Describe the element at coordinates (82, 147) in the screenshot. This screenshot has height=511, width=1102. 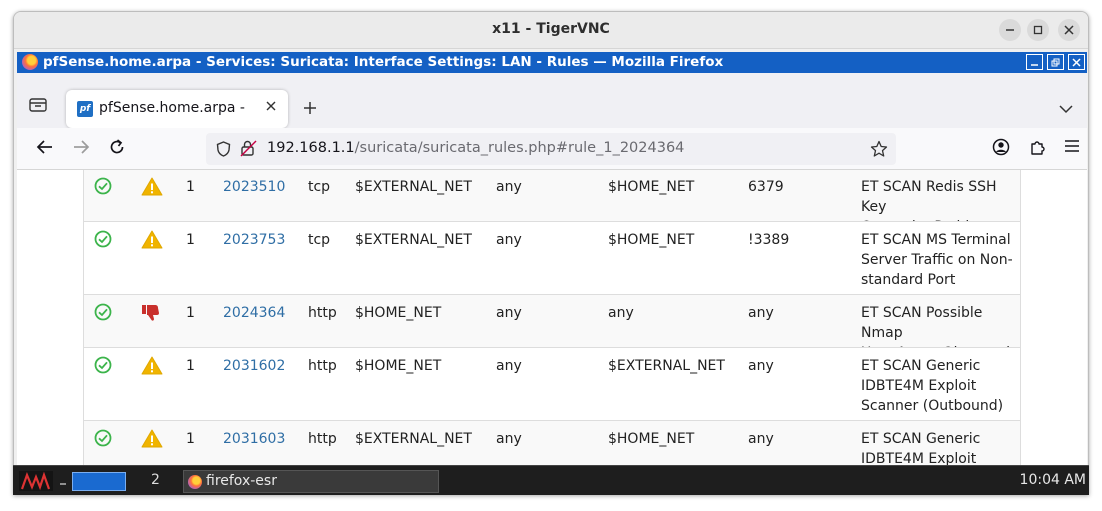
I see `arrow-right-icon` at that location.